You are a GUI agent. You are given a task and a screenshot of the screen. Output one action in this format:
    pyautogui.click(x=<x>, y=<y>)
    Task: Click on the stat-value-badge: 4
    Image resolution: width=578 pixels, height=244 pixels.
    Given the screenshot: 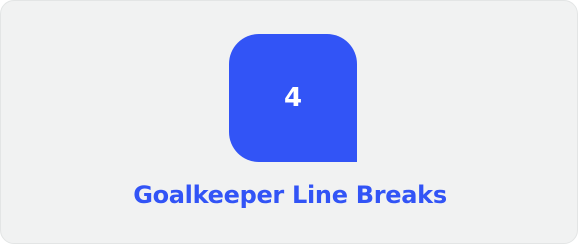 What is the action you would take?
    pyautogui.click(x=293, y=98)
    